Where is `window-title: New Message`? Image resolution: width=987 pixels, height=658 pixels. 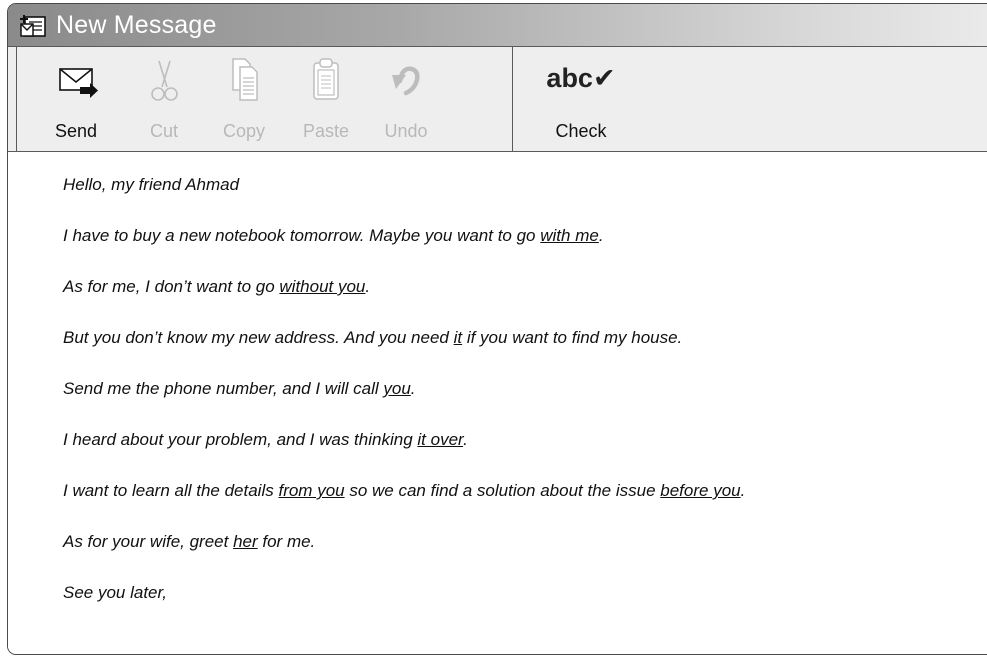
window-title: New Message is located at coordinates (136, 24).